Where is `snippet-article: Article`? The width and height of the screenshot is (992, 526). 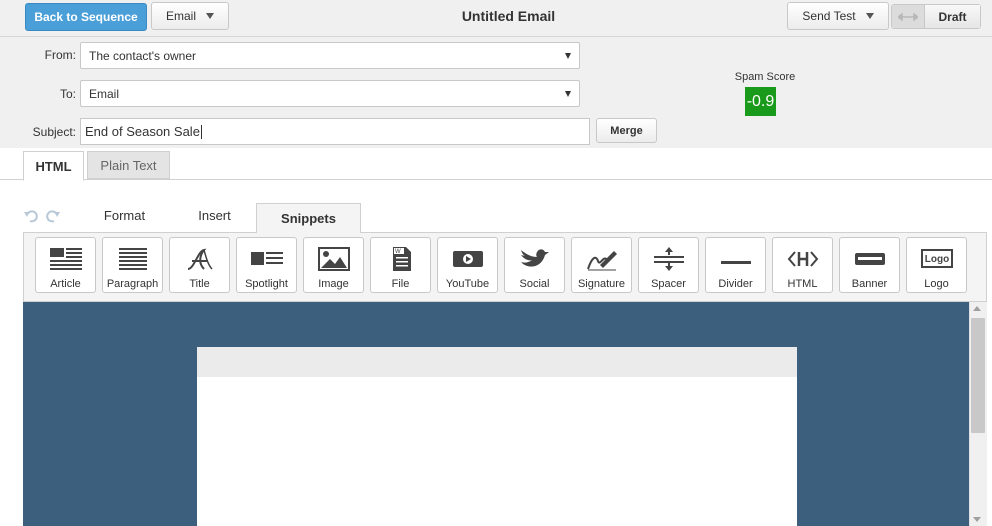 snippet-article: Article is located at coordinates (65, 265).